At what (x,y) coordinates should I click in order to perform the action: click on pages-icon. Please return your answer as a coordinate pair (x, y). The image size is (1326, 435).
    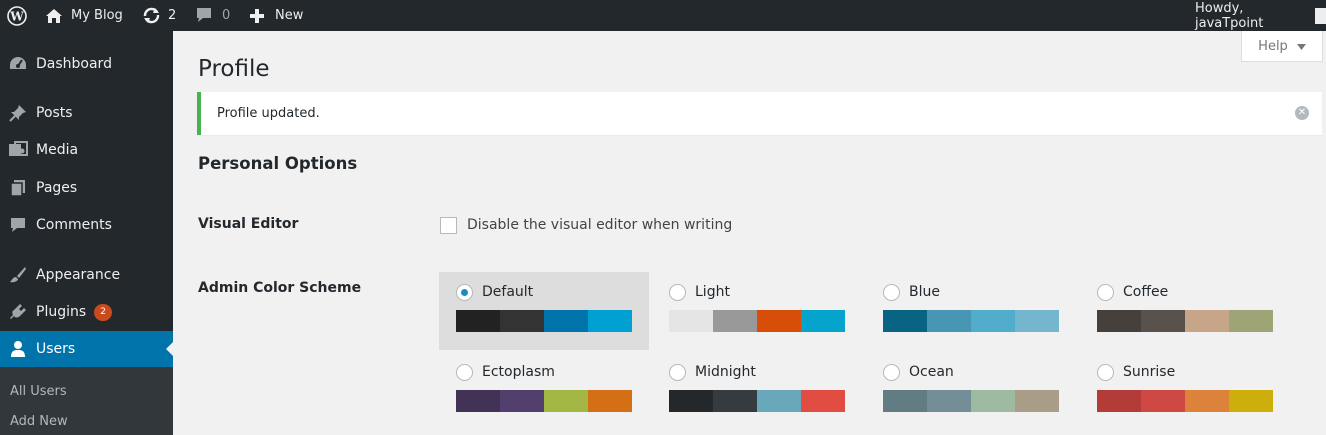
    Looking at the image, I should click on (18, 188).